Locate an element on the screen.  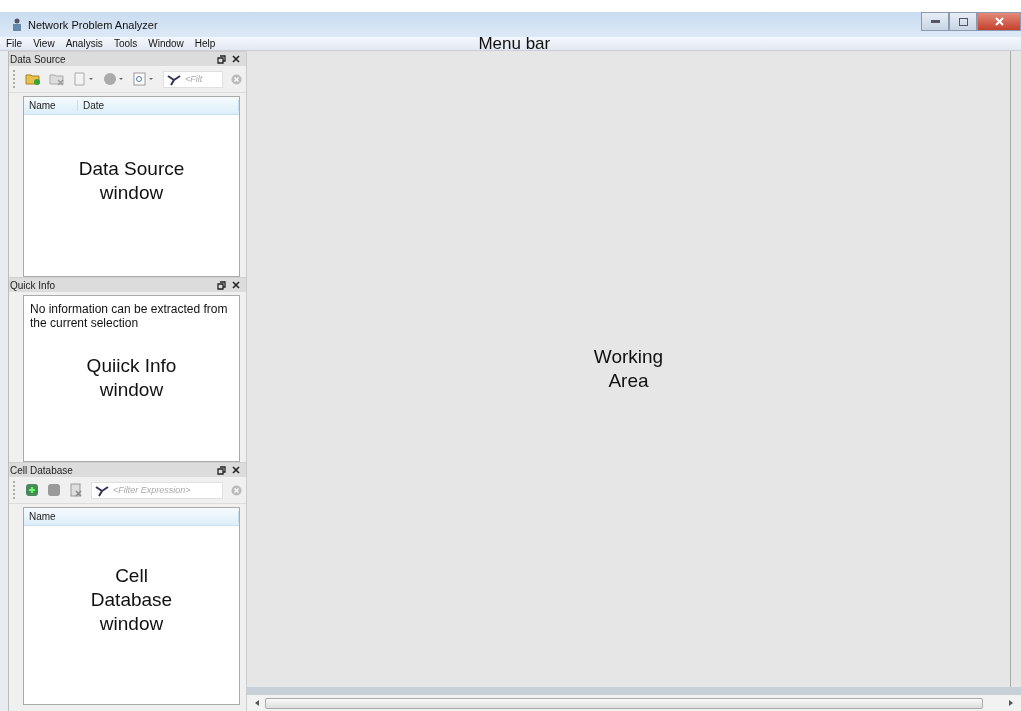
minimize-icon is located at coordinates (935, 21).